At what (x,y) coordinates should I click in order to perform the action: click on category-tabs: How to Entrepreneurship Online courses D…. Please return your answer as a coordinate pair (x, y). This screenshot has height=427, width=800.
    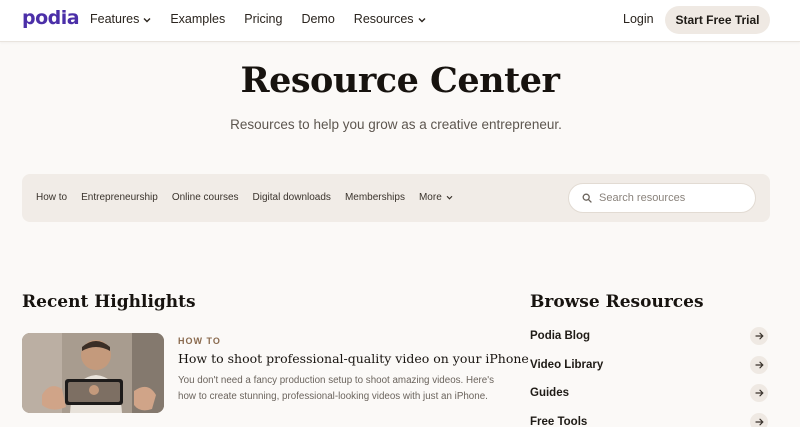
    Looking at the image, I should click on (251, 197).